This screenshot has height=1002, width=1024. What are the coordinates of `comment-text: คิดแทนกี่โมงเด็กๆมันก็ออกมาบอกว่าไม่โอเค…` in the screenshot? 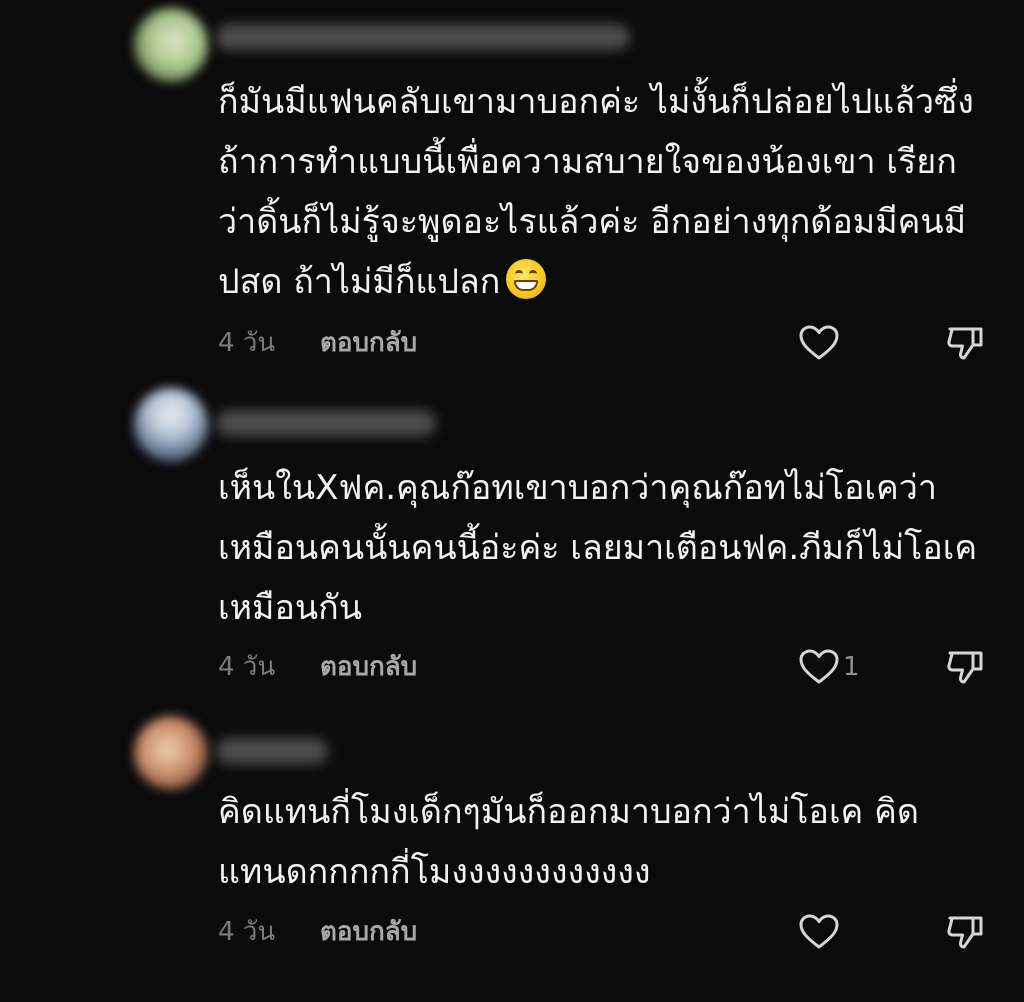 It's located at (568, 842).